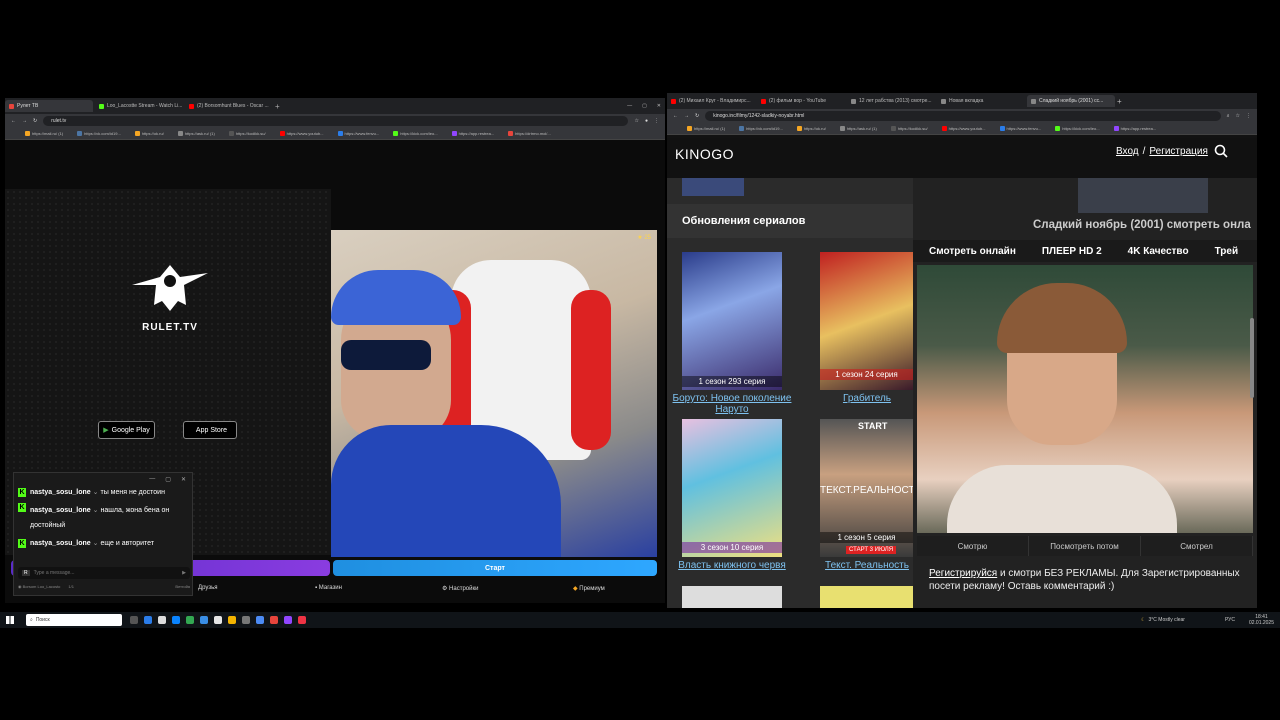 The width and height of the screenshot is (1280, 720). I want to click on google-play-button: ▶ Google Play, so click(126, 430).